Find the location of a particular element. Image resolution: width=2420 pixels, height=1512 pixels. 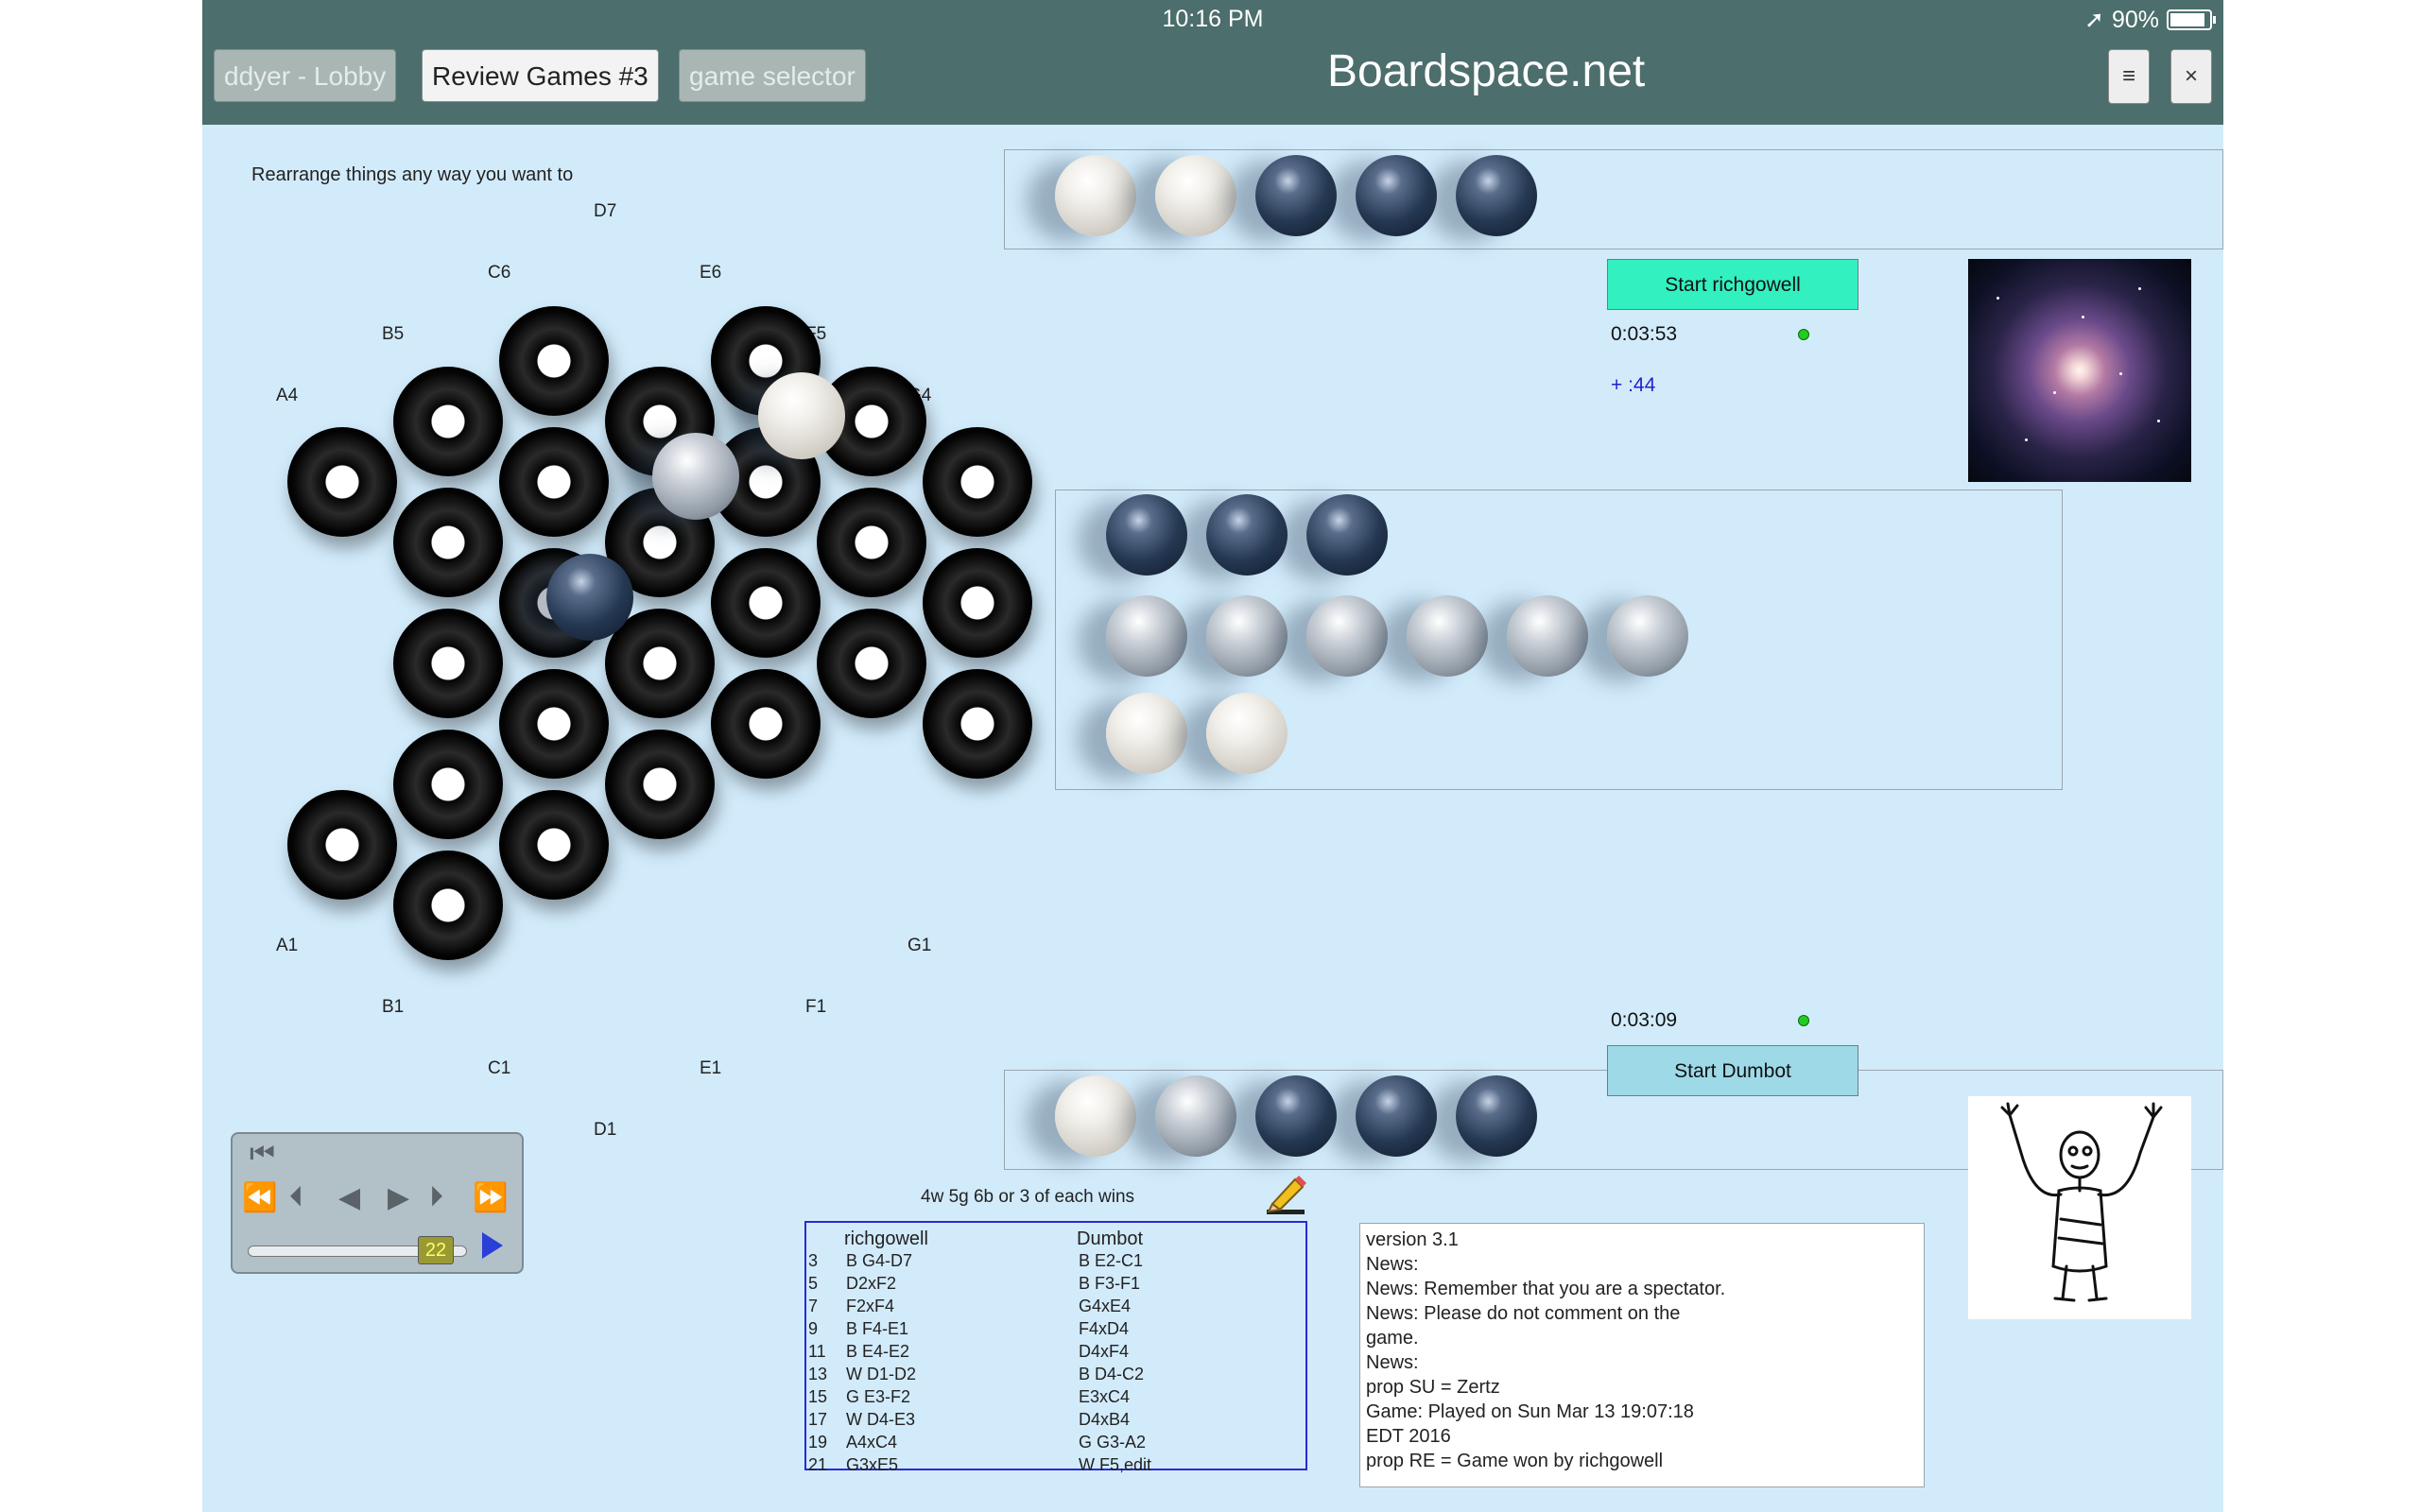

move-dumbot: E3xC4 is located at coordinates (1105, 1396).